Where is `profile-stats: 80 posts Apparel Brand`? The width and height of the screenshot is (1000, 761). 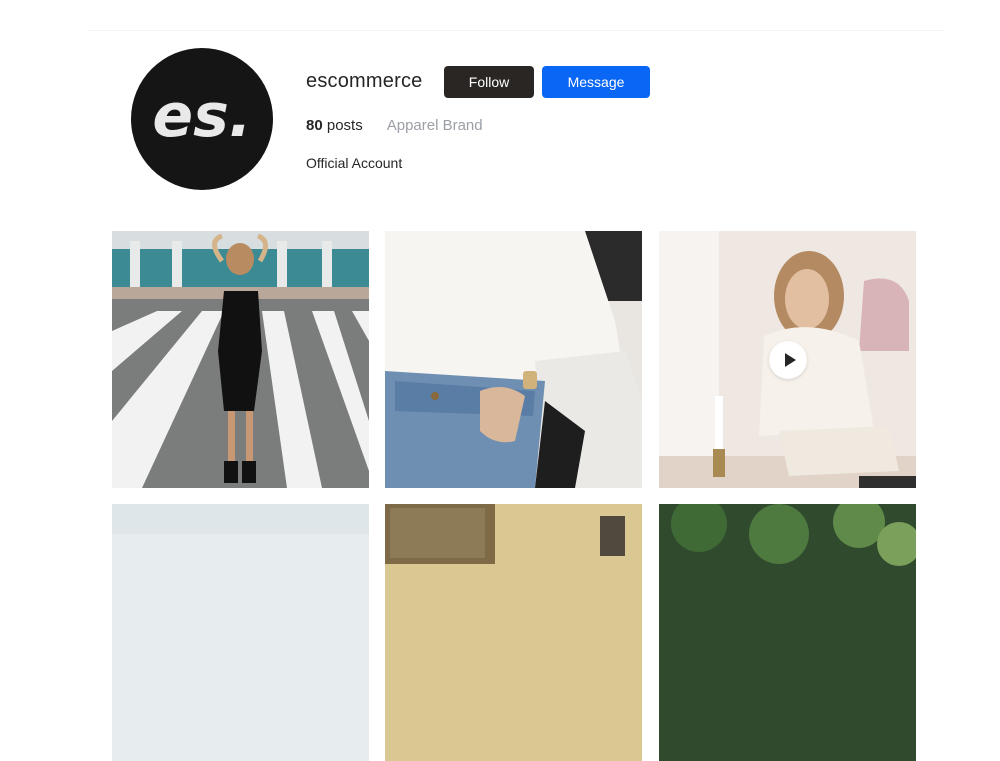
profile-stats: 80 posts Apparel Brand is located at coordinates (394, 125).